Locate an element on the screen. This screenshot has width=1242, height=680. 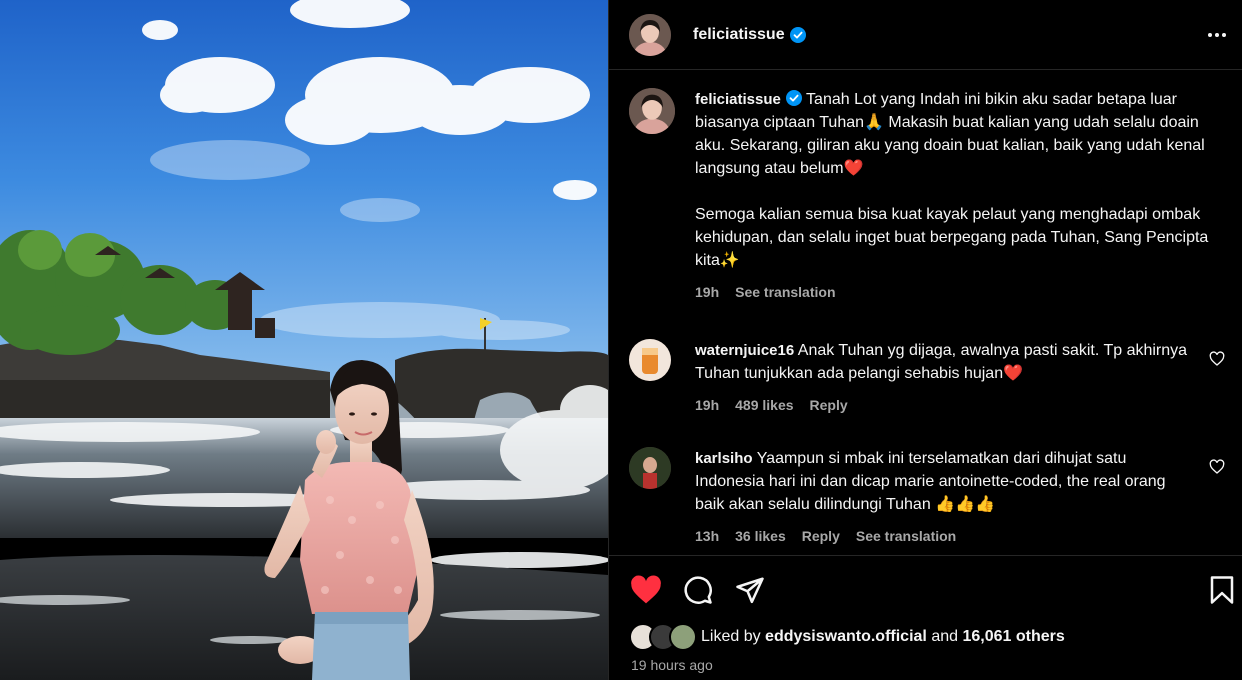
more-options-icon is located at coordinates (1217, 35).